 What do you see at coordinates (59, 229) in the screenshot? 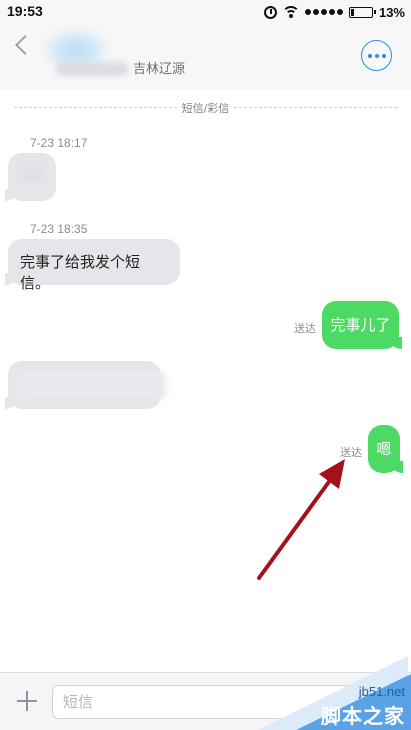
I see `message-timestamp: 7-23 18:35` at bounding box center [59, 229].